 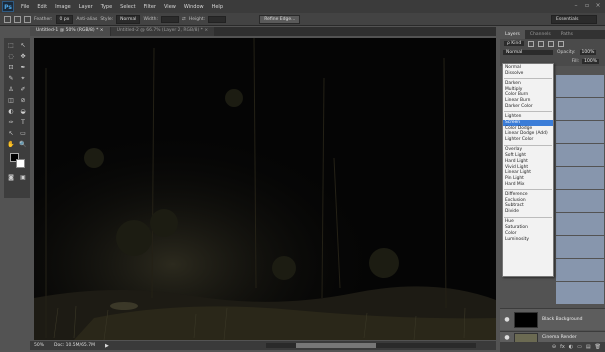 What do you see at coordinates (551, 43) in the screenshot?
I see `type-filter-icon` at bounding box center [551, 43].